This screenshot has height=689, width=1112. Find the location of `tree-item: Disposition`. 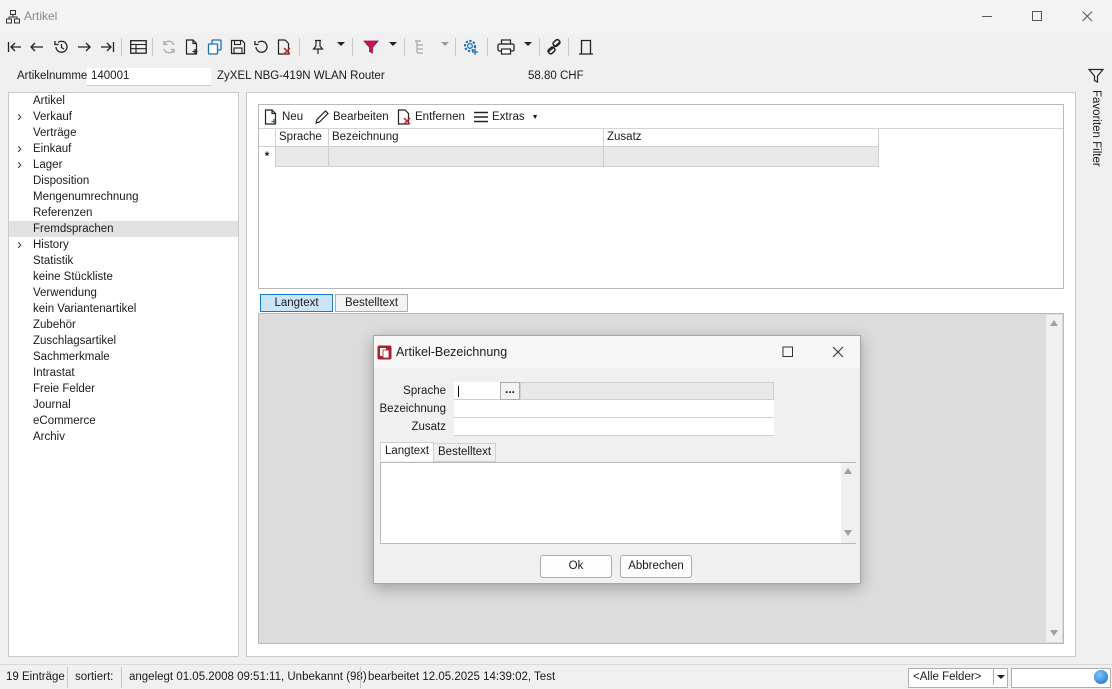

tree-item: Disposition is located at coordinates (123, 181).